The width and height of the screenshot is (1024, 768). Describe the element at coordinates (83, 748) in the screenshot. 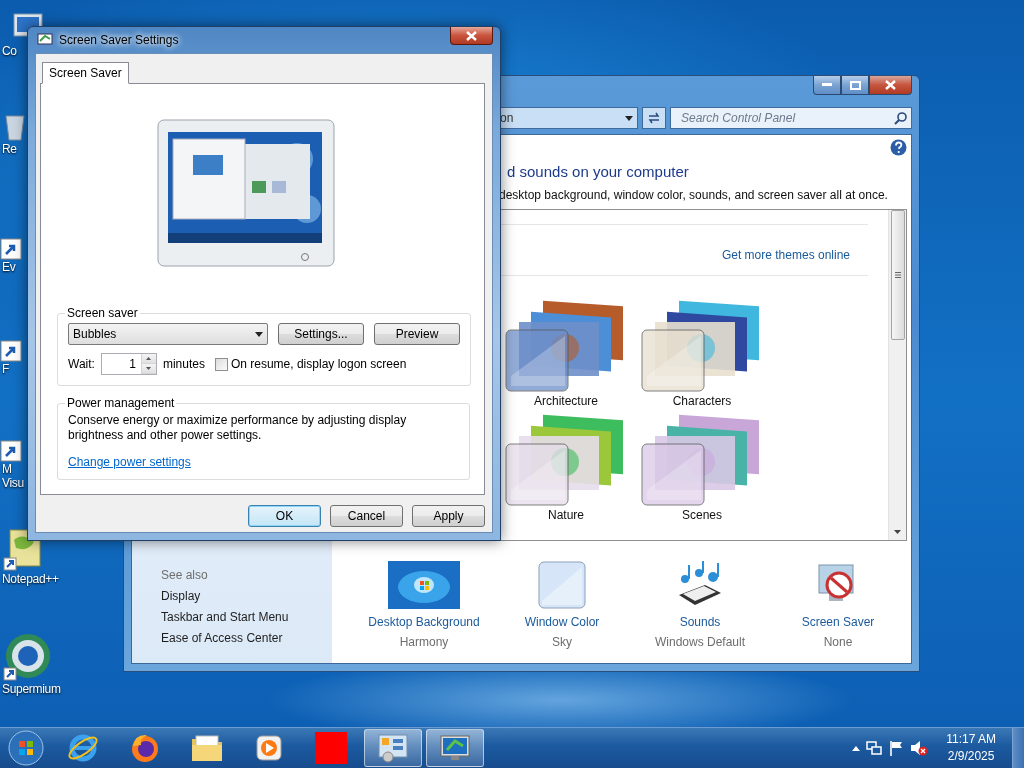

I see `internet-explorer-icon` at that location.